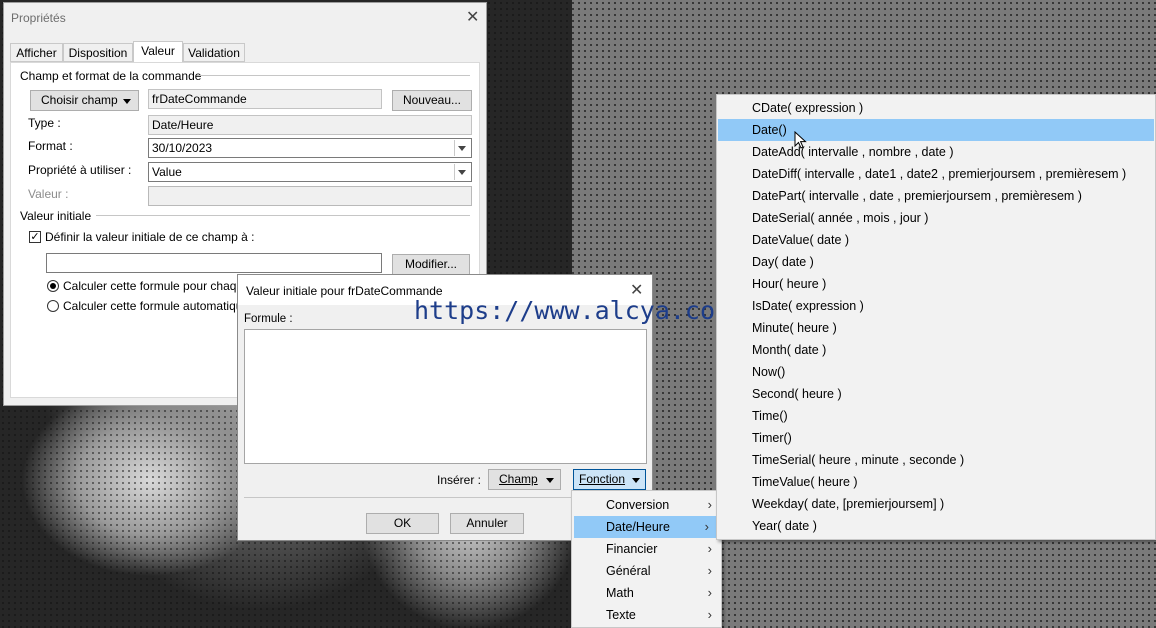 Image resolution: width=1156 pixels, height=628 pixels. Describe the element at coordinates (167, 172) in the screenshot. I see `property-value: Value` at that location.